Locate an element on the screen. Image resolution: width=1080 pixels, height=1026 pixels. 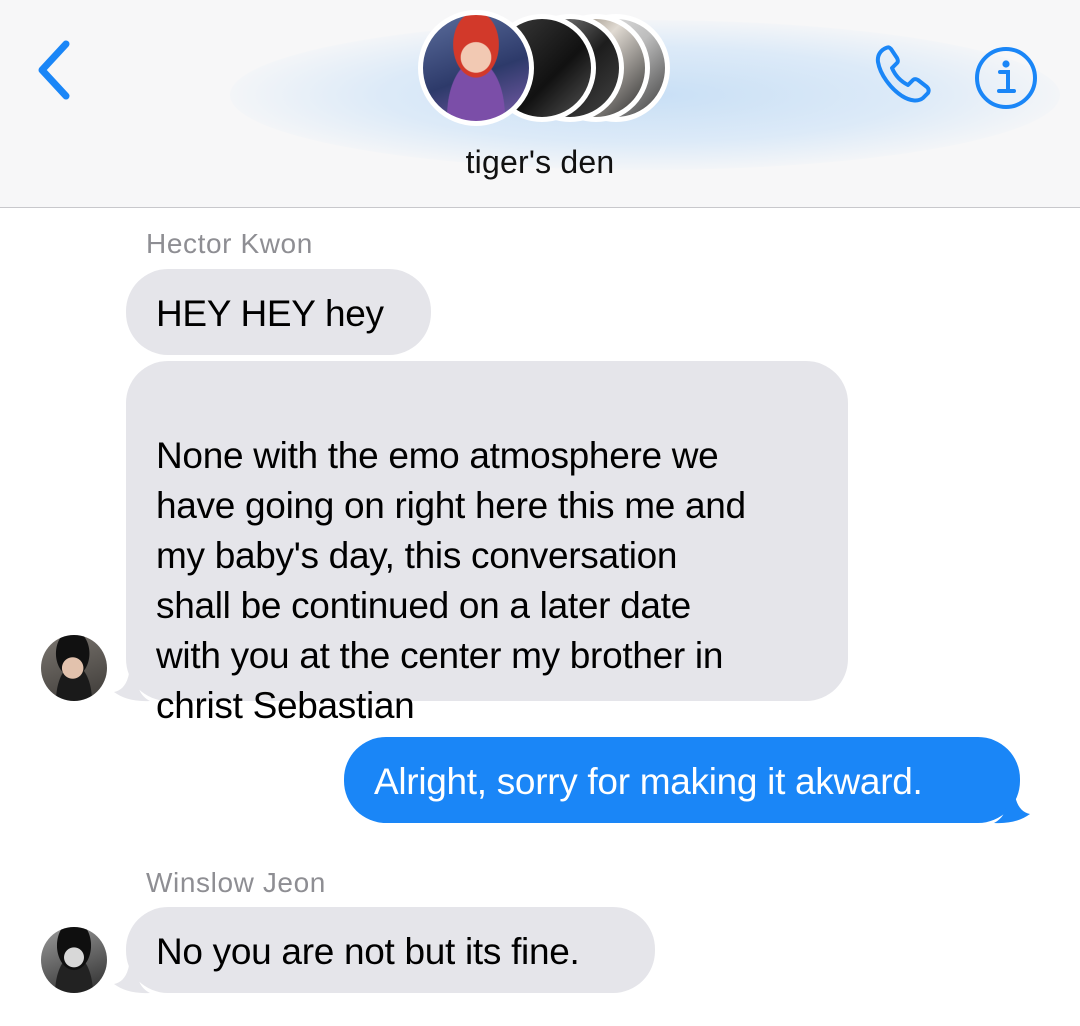
message-bubble-outgoing: Alright, sorry for making it akward. is located at coordinates (682, 780).